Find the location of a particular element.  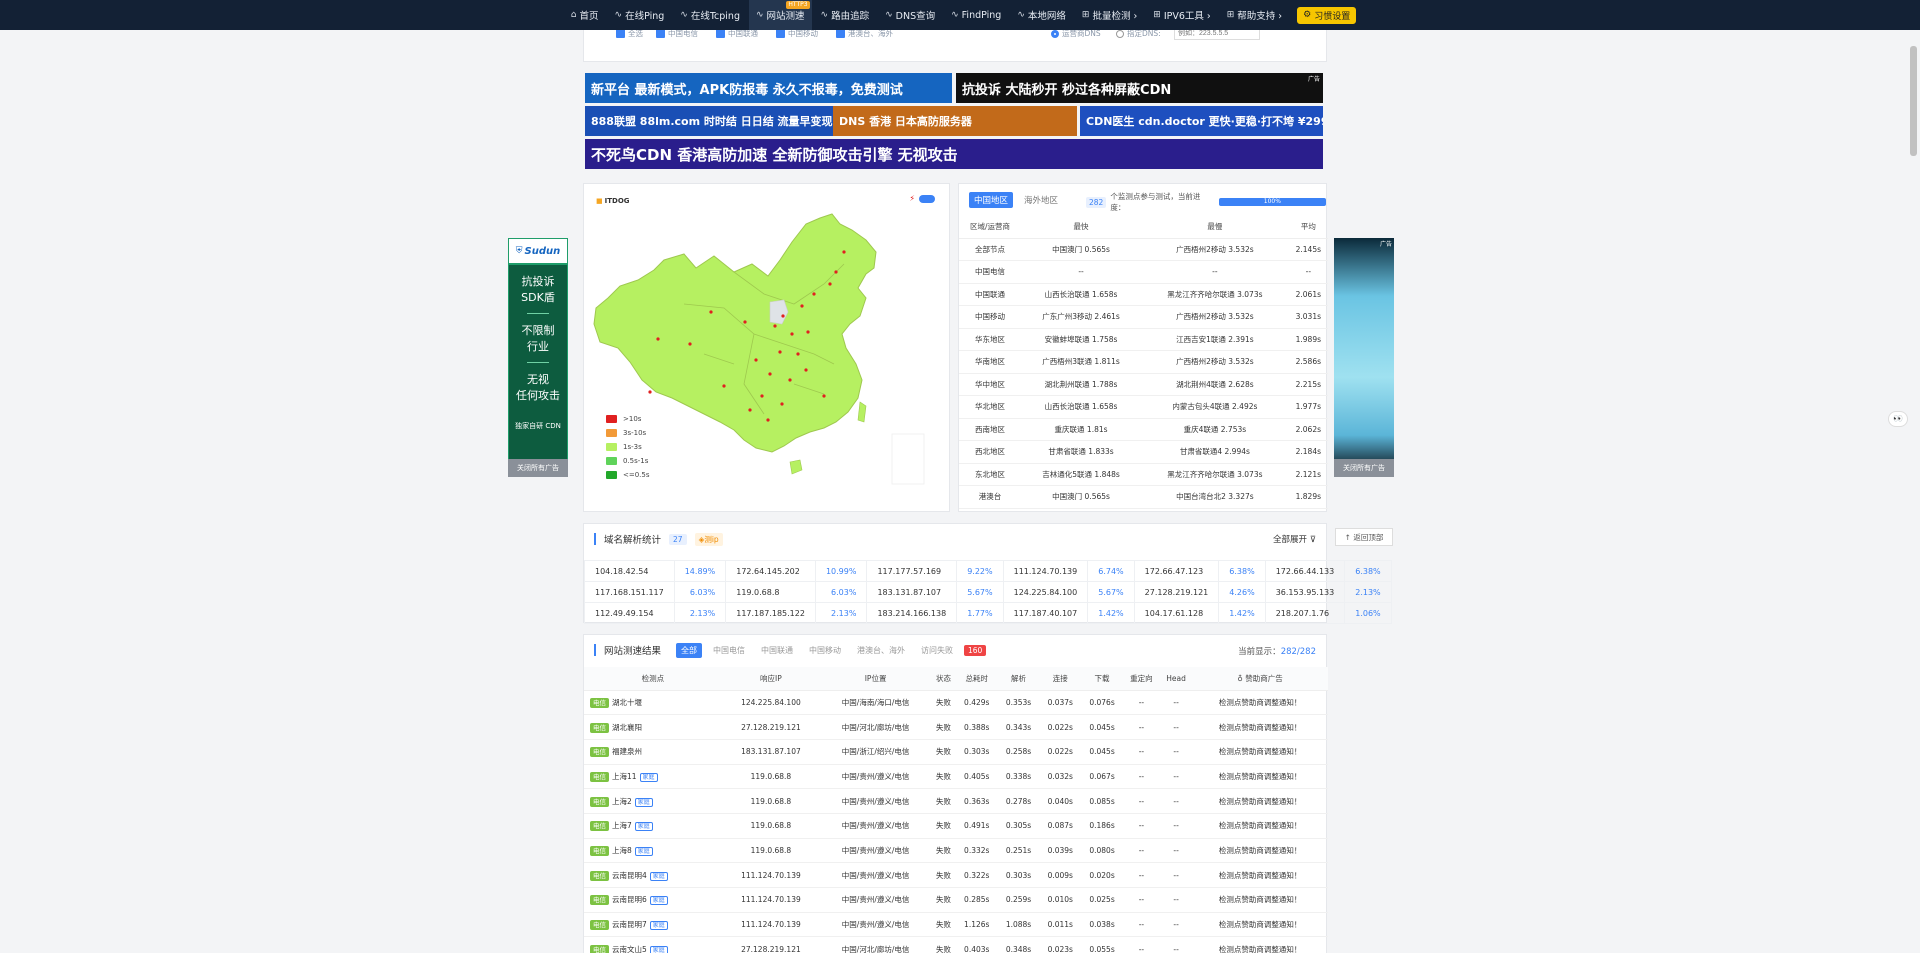

dns-ip: 218.207.1.76 is located at coordinates (1305, 613).